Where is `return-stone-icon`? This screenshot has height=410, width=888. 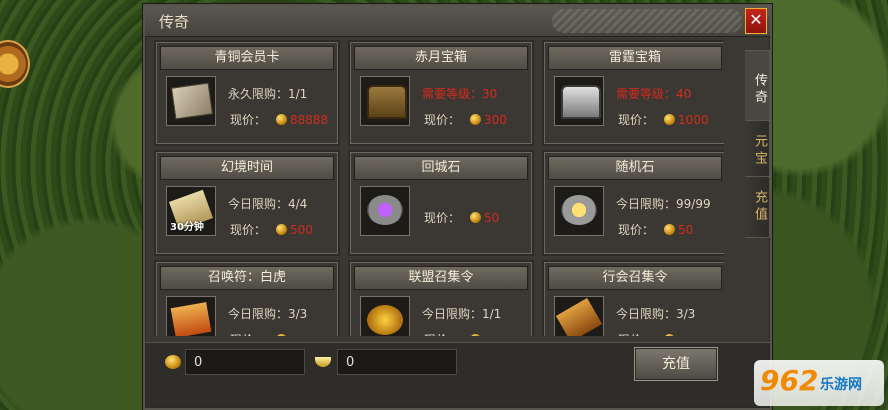 return-stone-icon is located at coordinates (385, 211).